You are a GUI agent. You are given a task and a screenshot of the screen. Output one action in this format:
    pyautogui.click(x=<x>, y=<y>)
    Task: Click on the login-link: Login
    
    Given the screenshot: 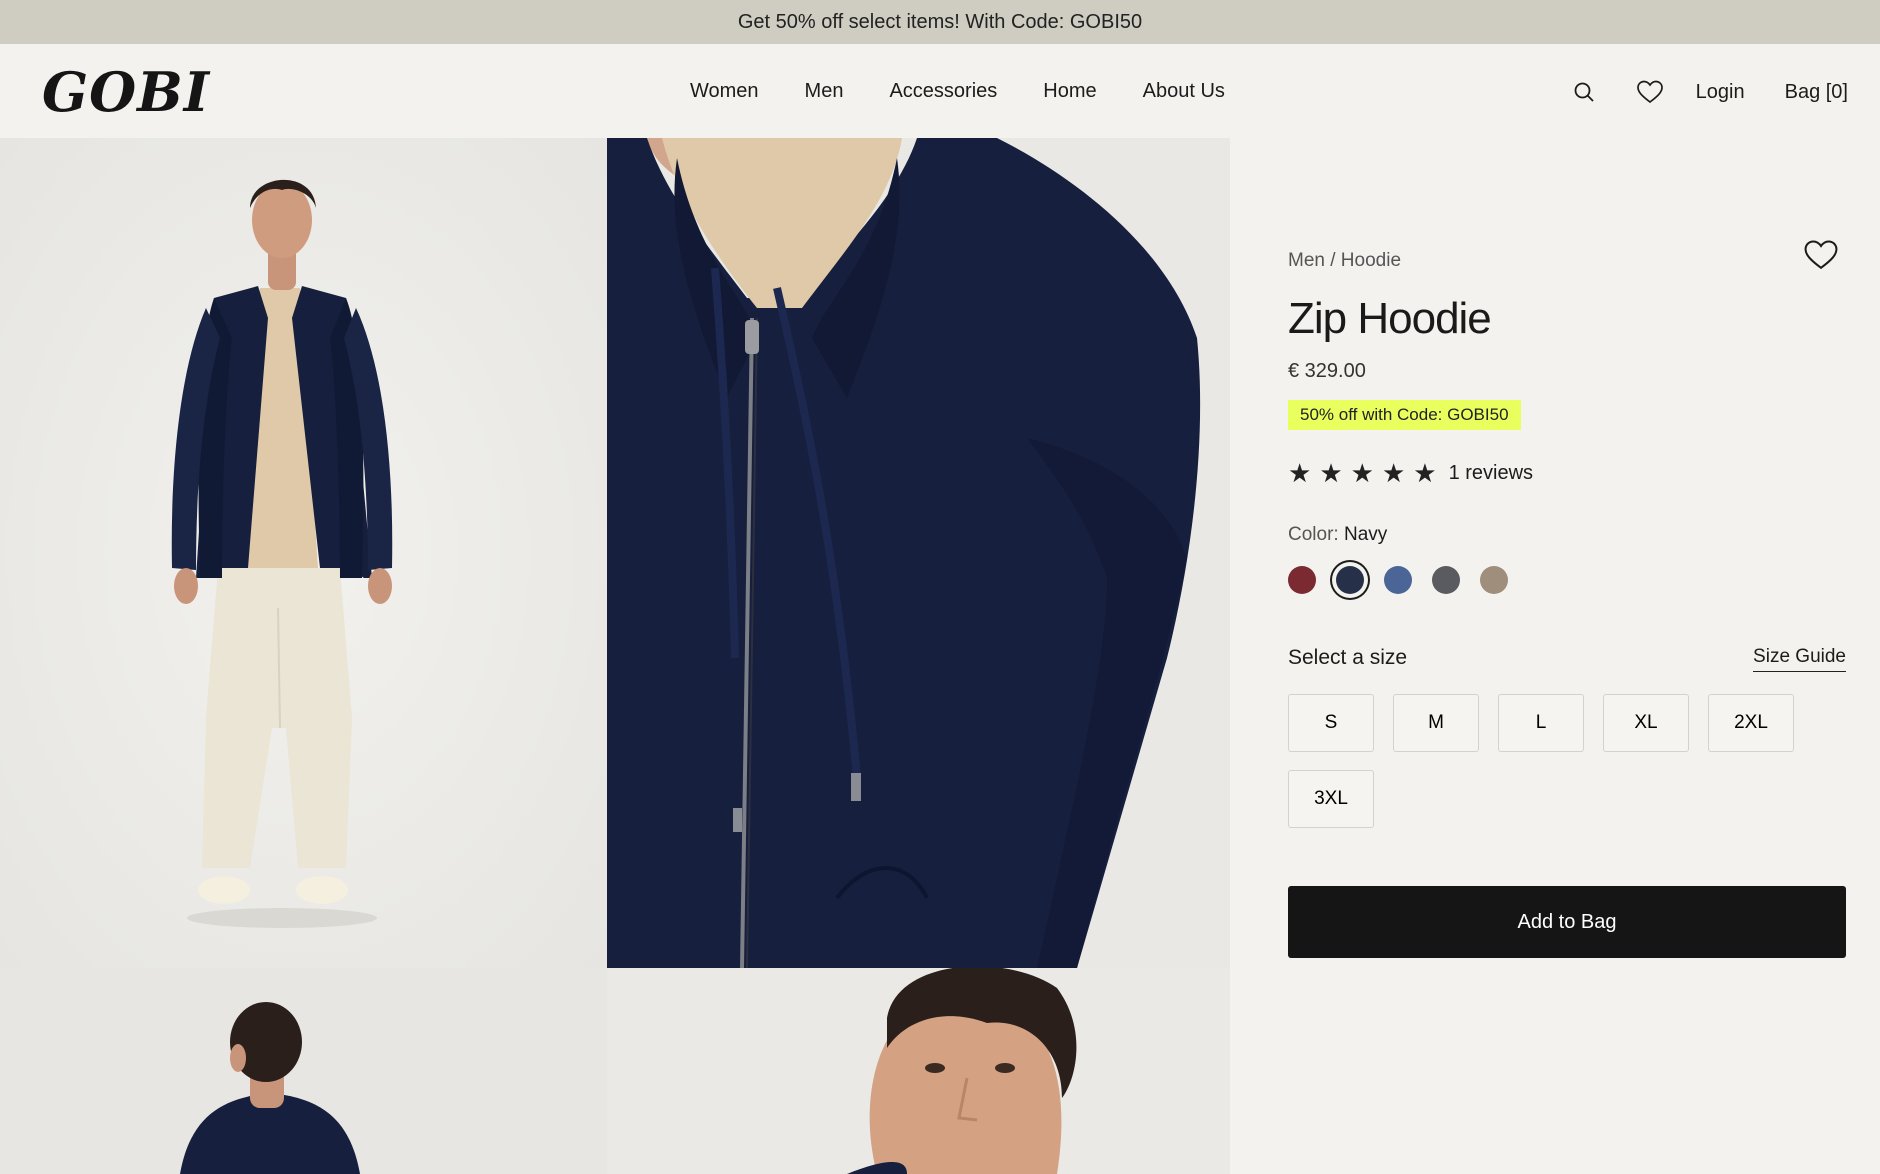 What is the action you would take?
    pyautogui.click(x=1720, y=92)
    